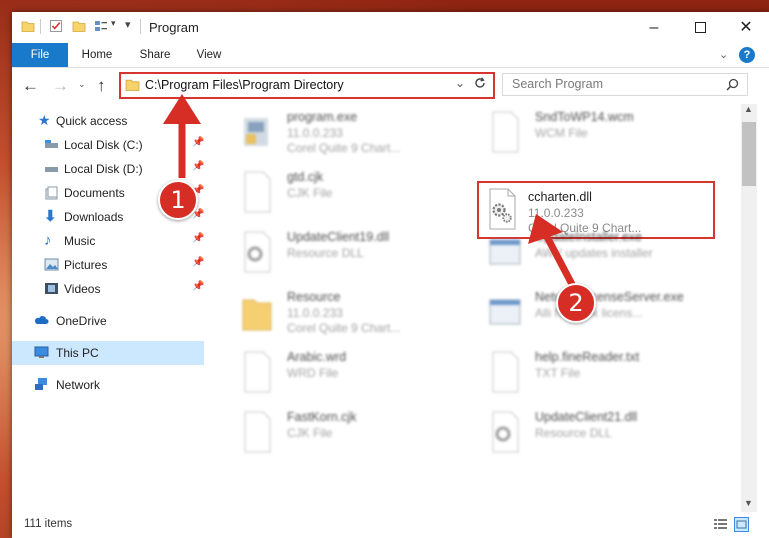 This screenshot has height=538, width=769. Describe the element at coordinates (560, 261) in the screenshot. I see `arrow-2-shaft` at that location.